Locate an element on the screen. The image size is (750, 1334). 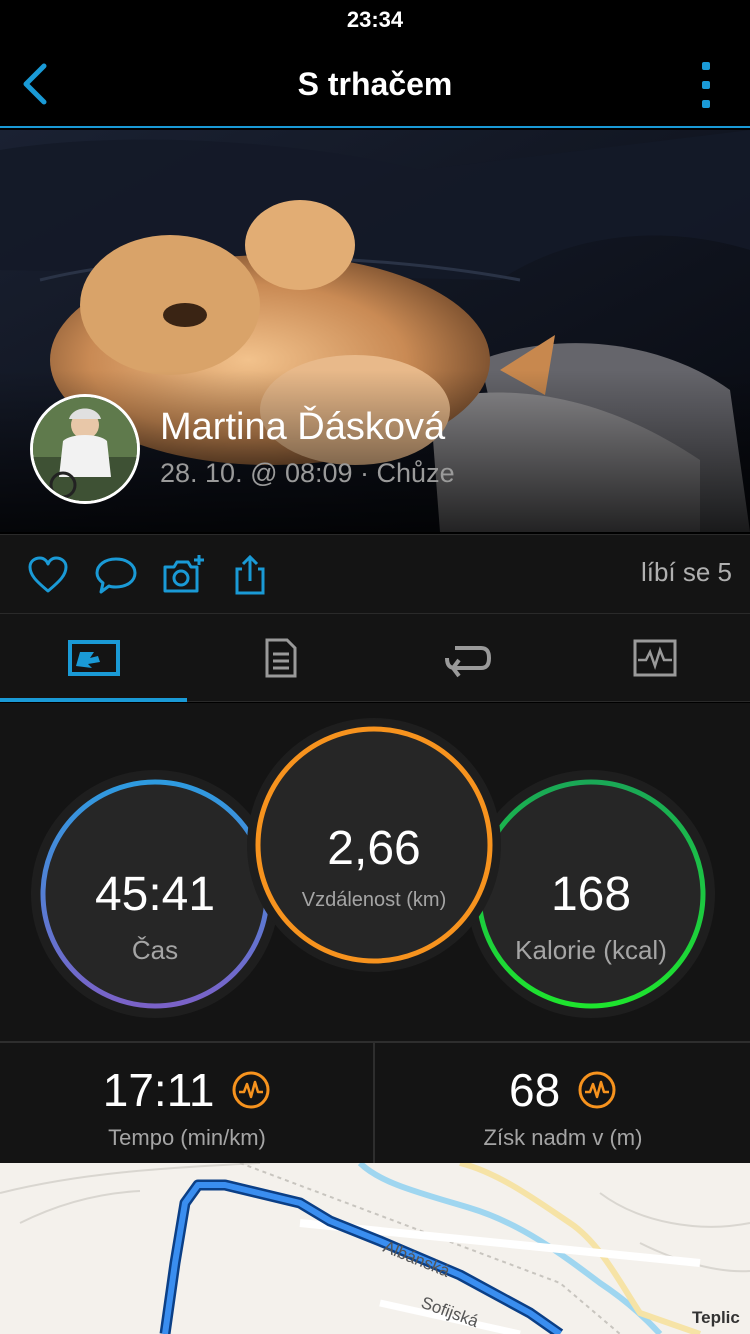
calories-label: Kalorie (kcal) is located at coordinates (591, 950).